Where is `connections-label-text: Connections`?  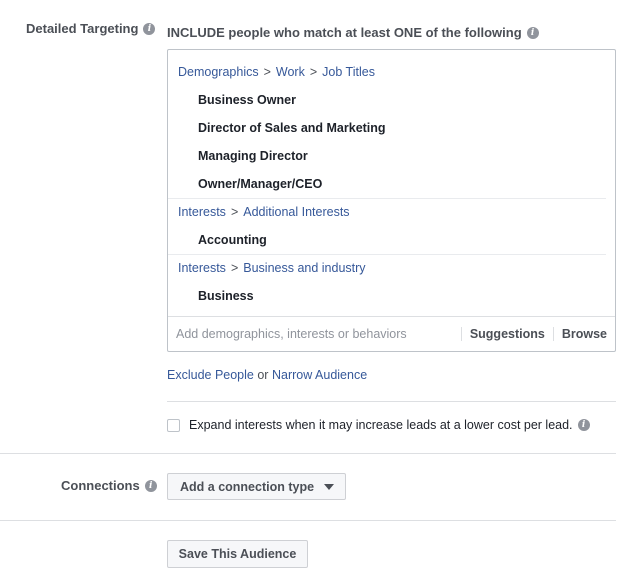
connections-label-text: Connections is located at coordinates (100, 485).